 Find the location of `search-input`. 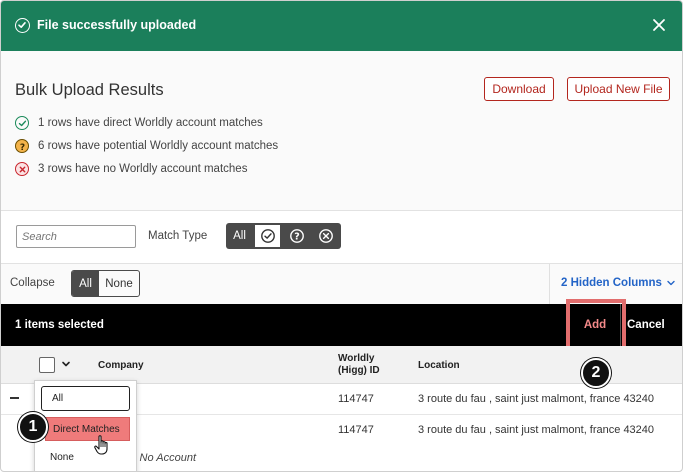

search-input is located at coordinates (76, 236).